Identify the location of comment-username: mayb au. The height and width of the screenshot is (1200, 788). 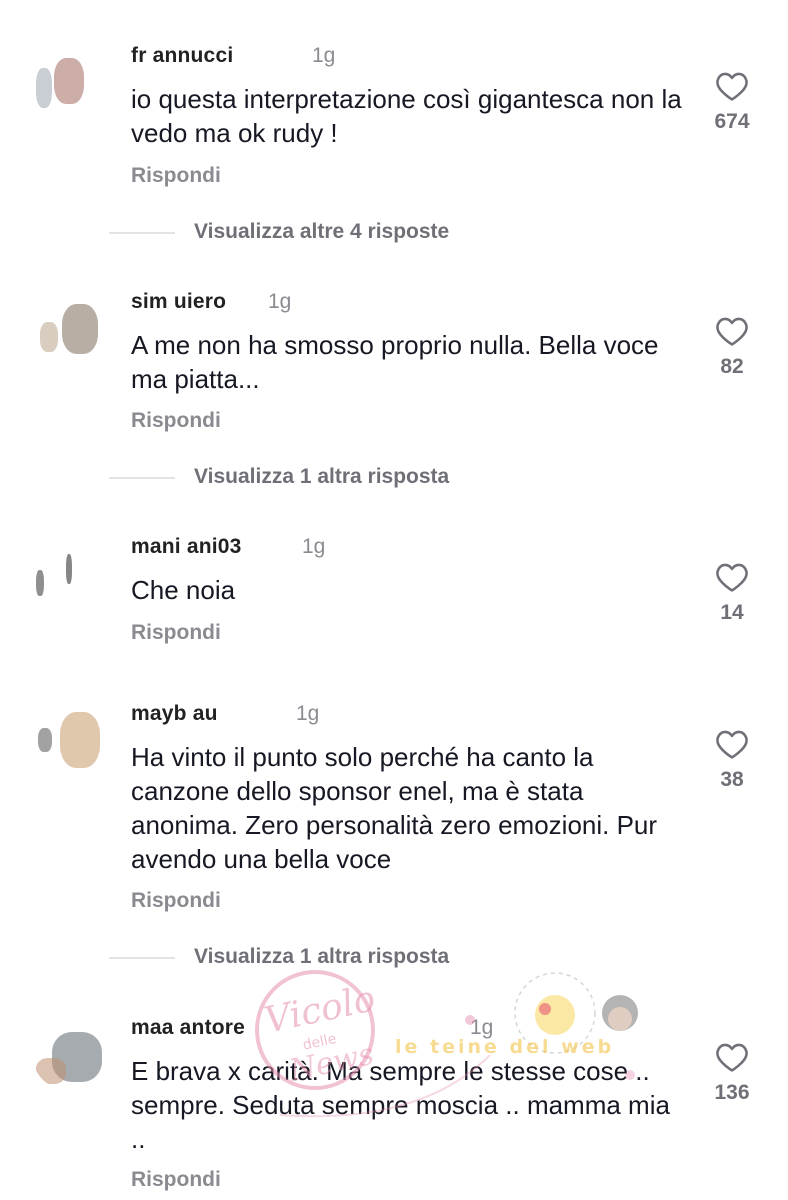
(174, 714).